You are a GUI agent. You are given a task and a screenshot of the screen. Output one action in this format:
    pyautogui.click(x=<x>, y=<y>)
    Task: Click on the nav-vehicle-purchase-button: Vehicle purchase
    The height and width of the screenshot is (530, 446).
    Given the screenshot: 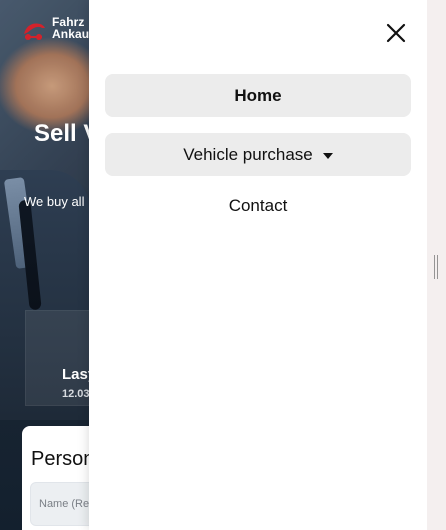 What is the action you would take?
    pyautogui.click(x=258, y=154)
    